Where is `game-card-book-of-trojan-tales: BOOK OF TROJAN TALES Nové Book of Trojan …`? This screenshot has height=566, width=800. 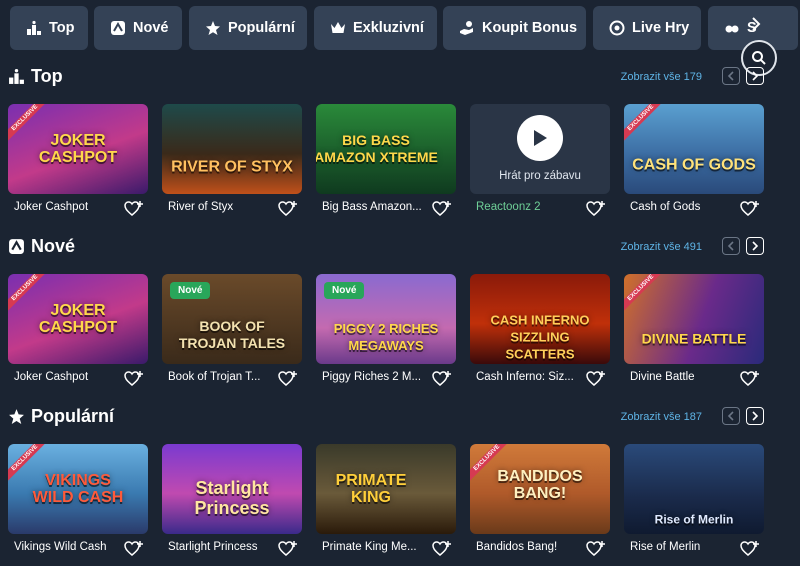
game-card-book-of-trojan-tales: BOOK OF TROJAN TALES Nové Book of Trojan … is located at coordinates (232, 330).